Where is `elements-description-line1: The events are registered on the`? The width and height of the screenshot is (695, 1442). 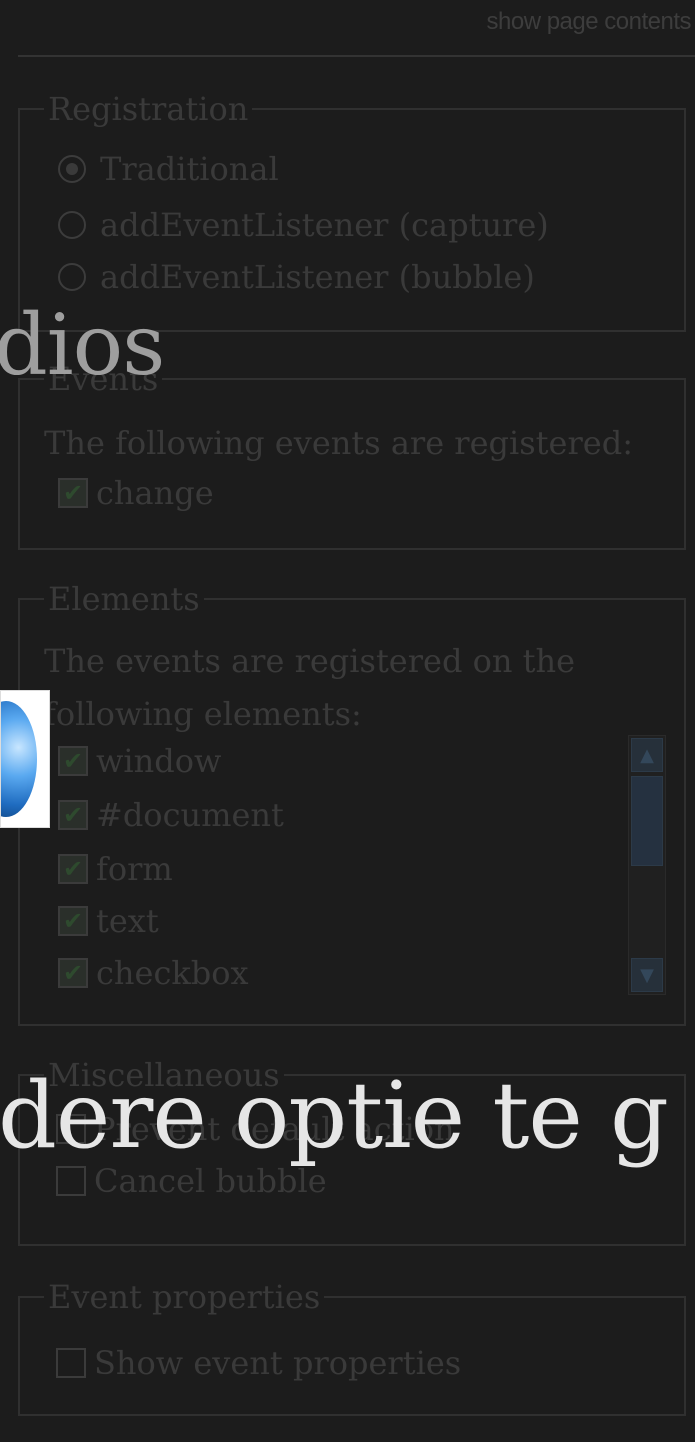
elements-description-line1: The events are registered on the is located at coordinates (310, 661).